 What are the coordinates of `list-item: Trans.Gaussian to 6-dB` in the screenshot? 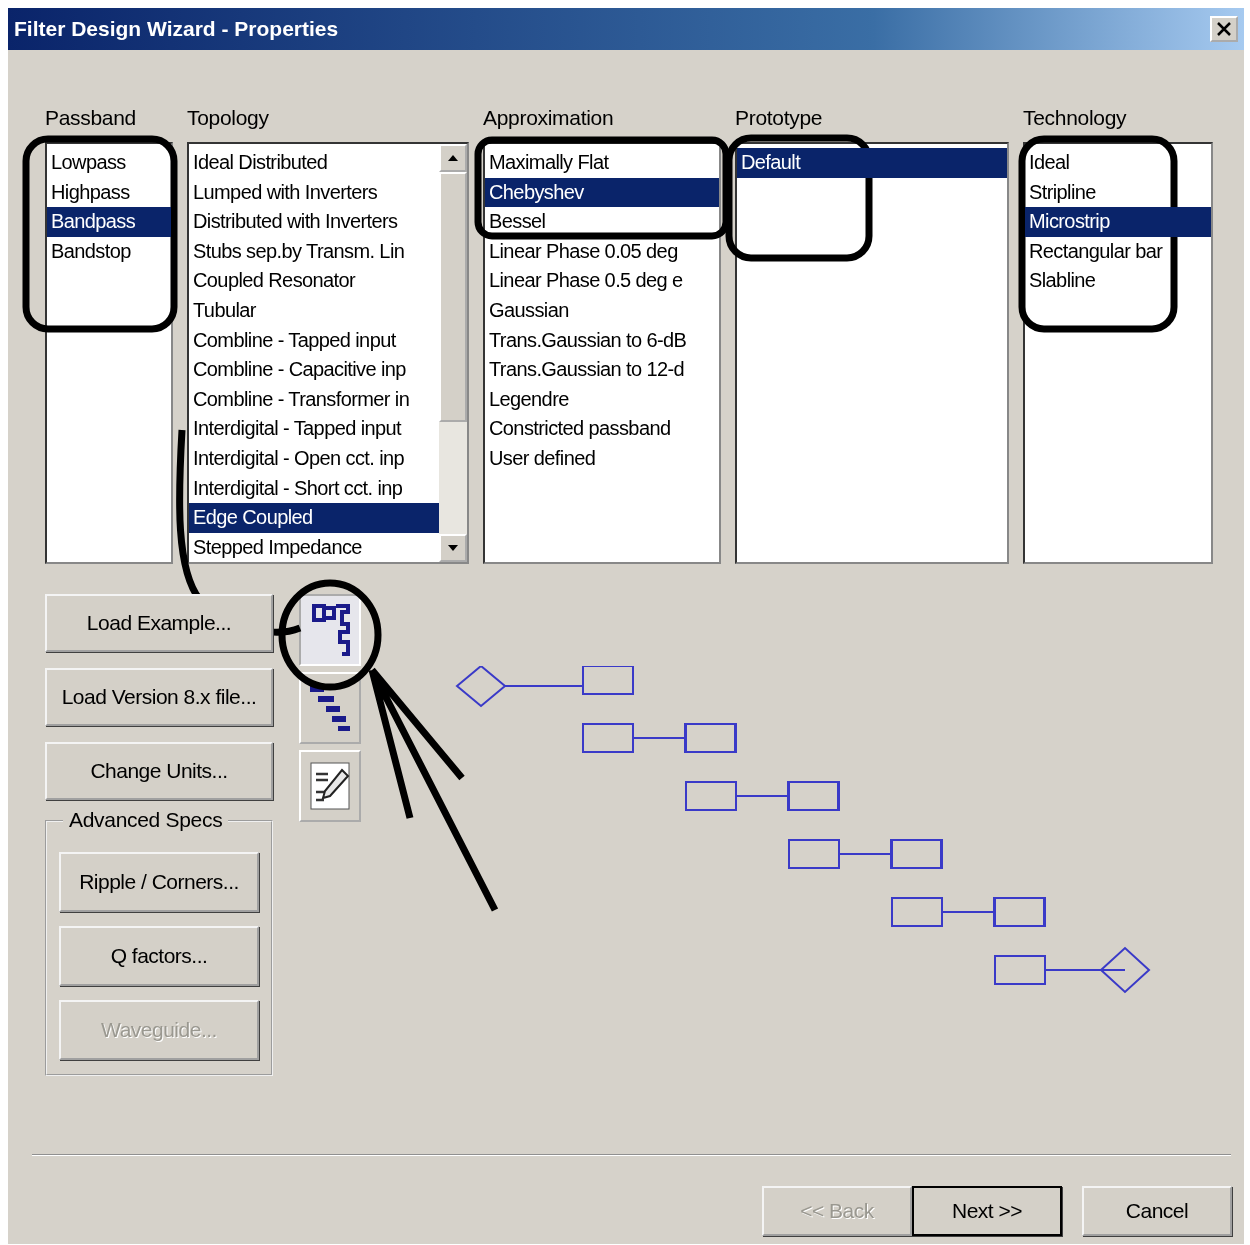 It's located at (602, 340).